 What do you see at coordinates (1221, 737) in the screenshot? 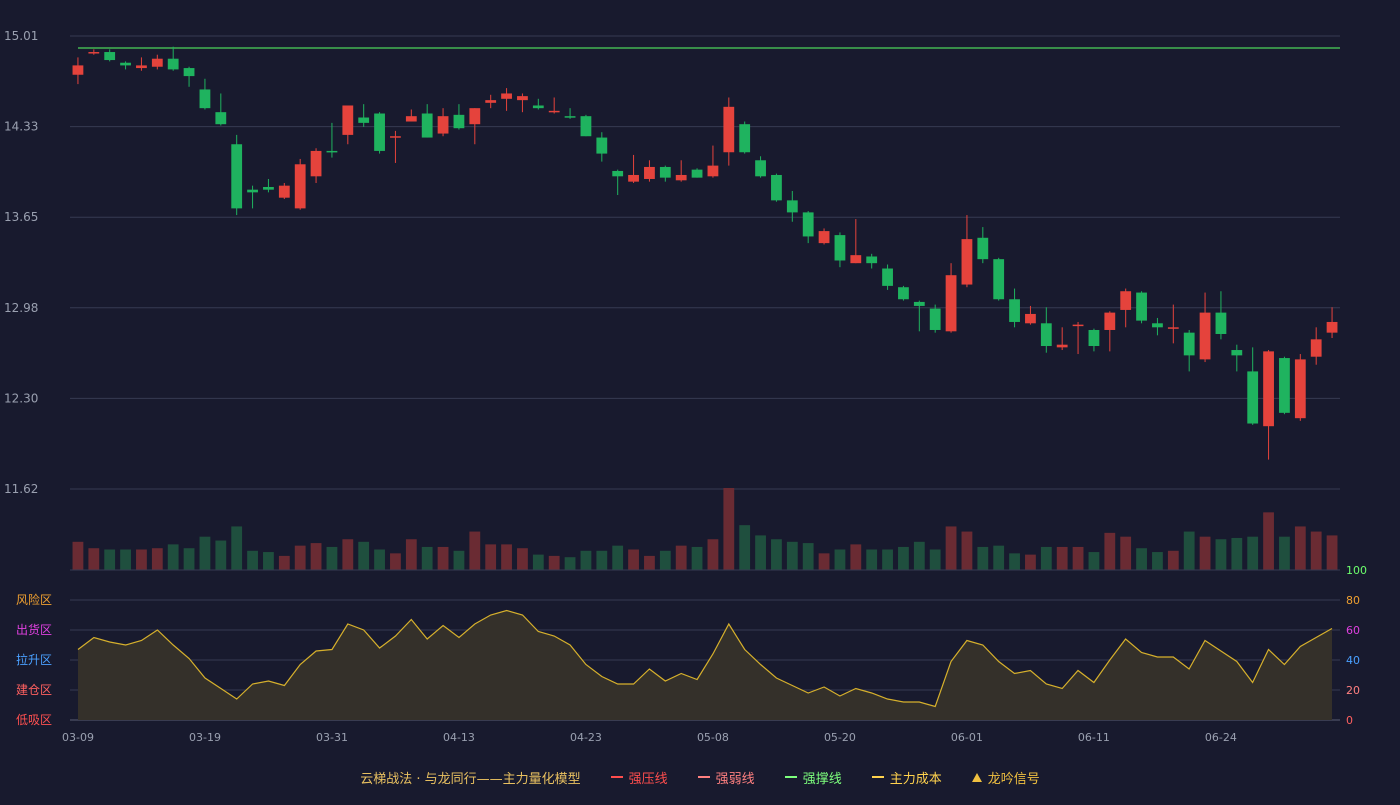
I see `x-tick-label: 06-24` at bounding box center [1221, 737].